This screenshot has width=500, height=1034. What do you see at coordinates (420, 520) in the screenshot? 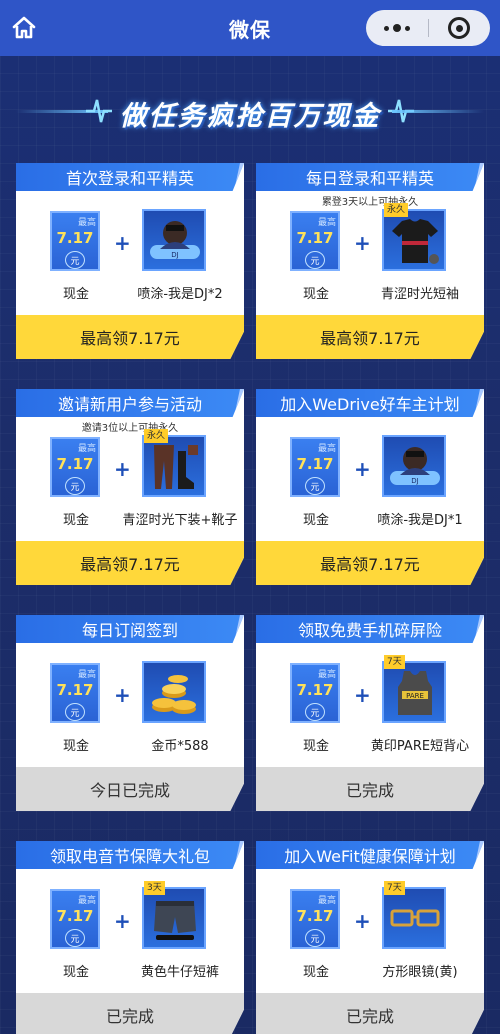
I see `item-label: 喷涂-我是DJ*1` at bounding box center [420, 520].